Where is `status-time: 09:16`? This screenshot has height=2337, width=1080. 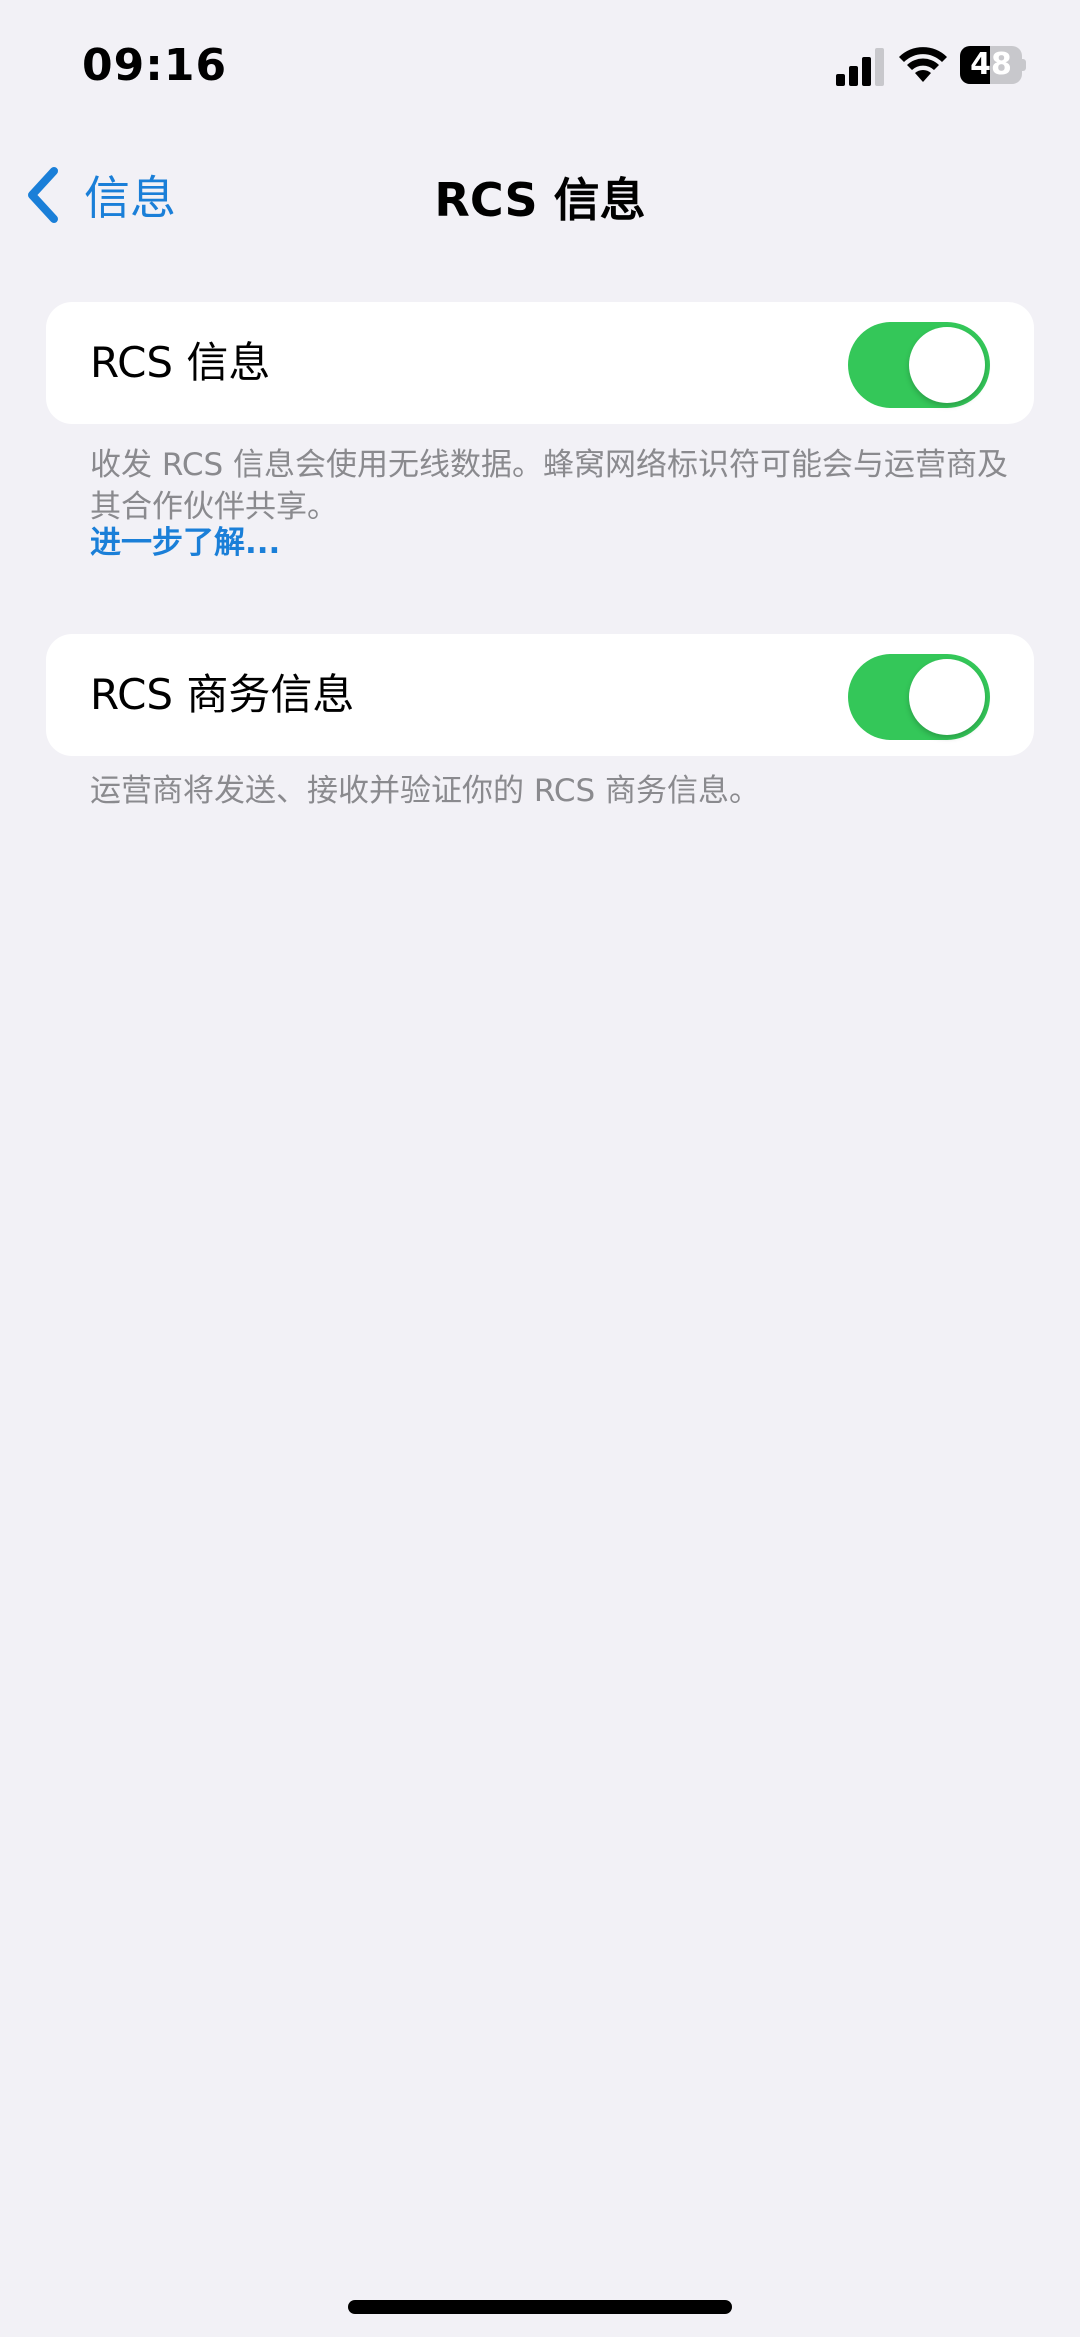 status-time: 09:16 is located at coordinates (155, 65).